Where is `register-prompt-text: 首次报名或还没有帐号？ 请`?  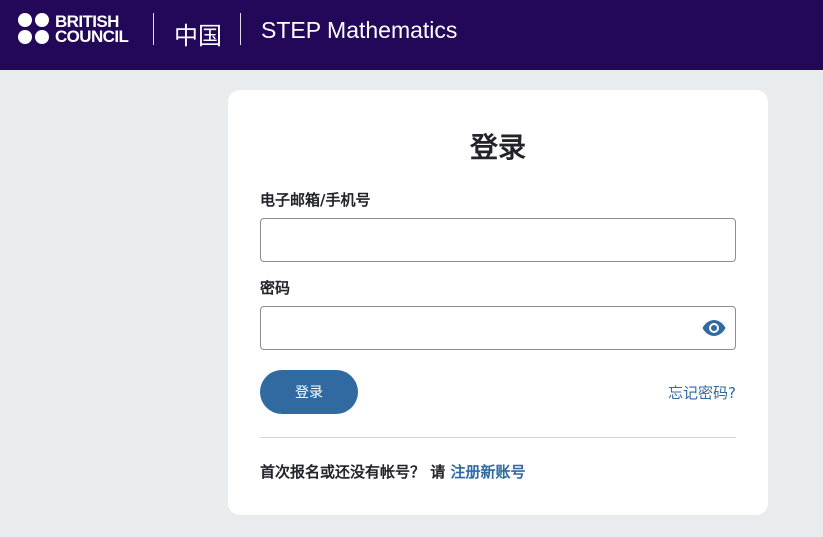 register-prompt-text: 首次报名或还没有帐号？ 请 is located at coordinates (353, 472).